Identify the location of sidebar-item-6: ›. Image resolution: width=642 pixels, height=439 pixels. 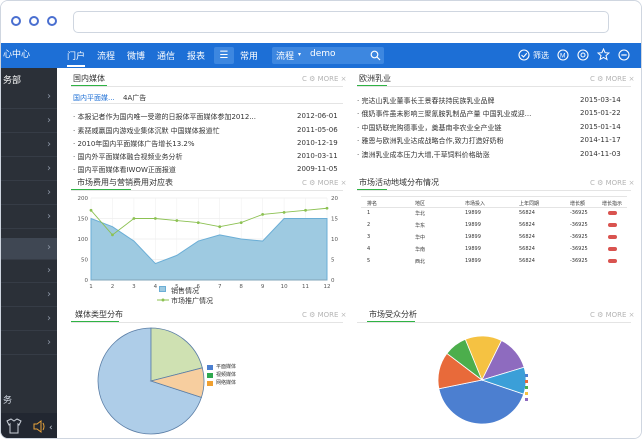
(29, 218).